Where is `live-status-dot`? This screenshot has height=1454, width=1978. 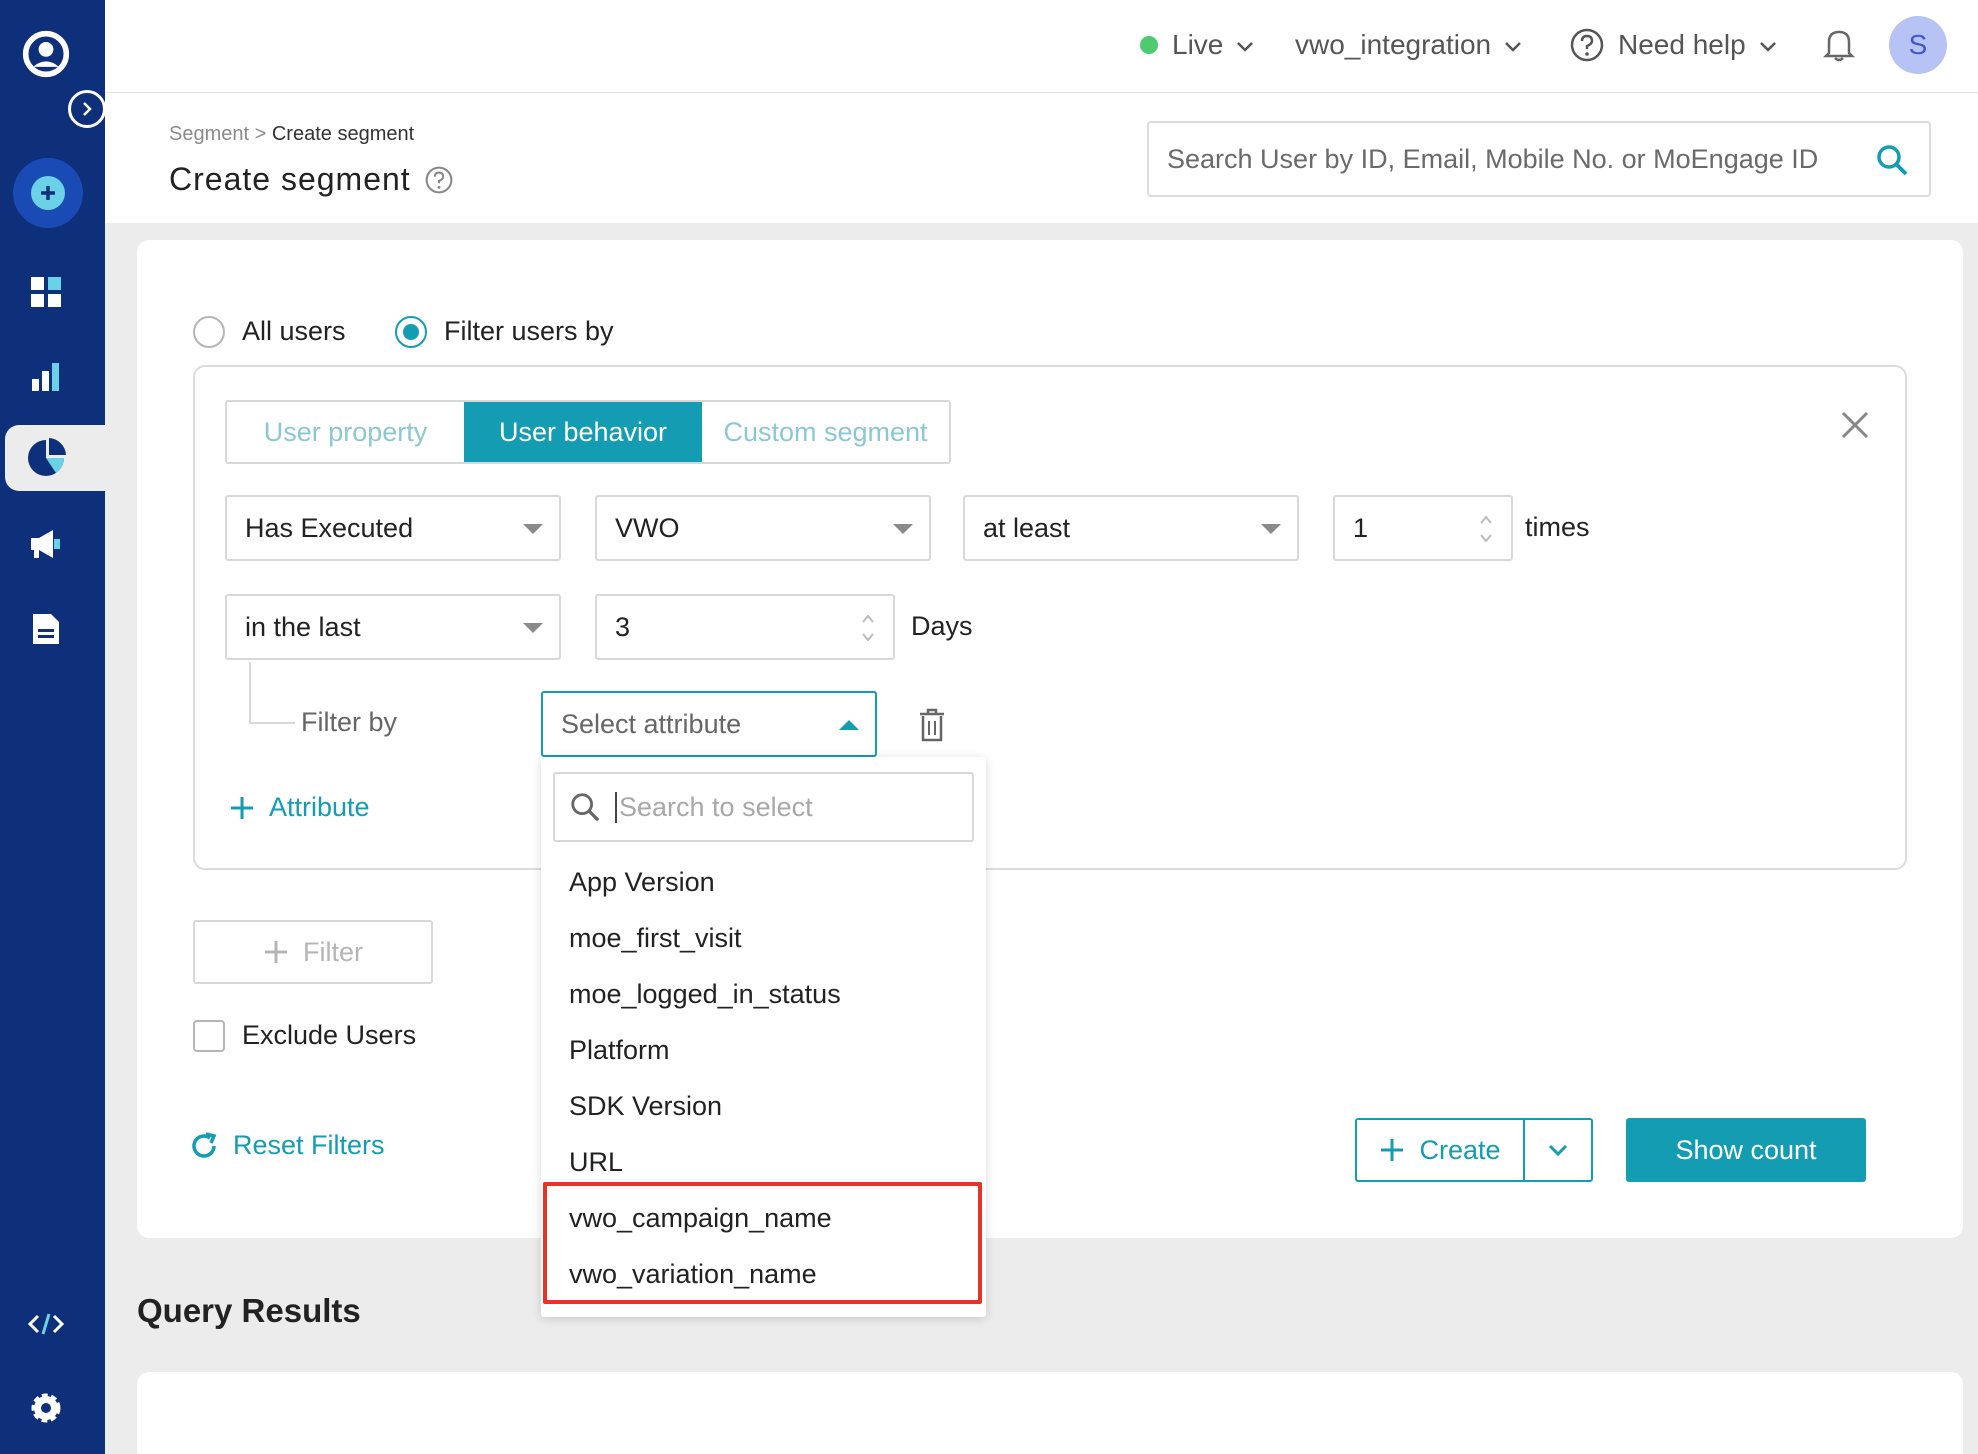 live-status-dot is located at coordinates (1149, 45).